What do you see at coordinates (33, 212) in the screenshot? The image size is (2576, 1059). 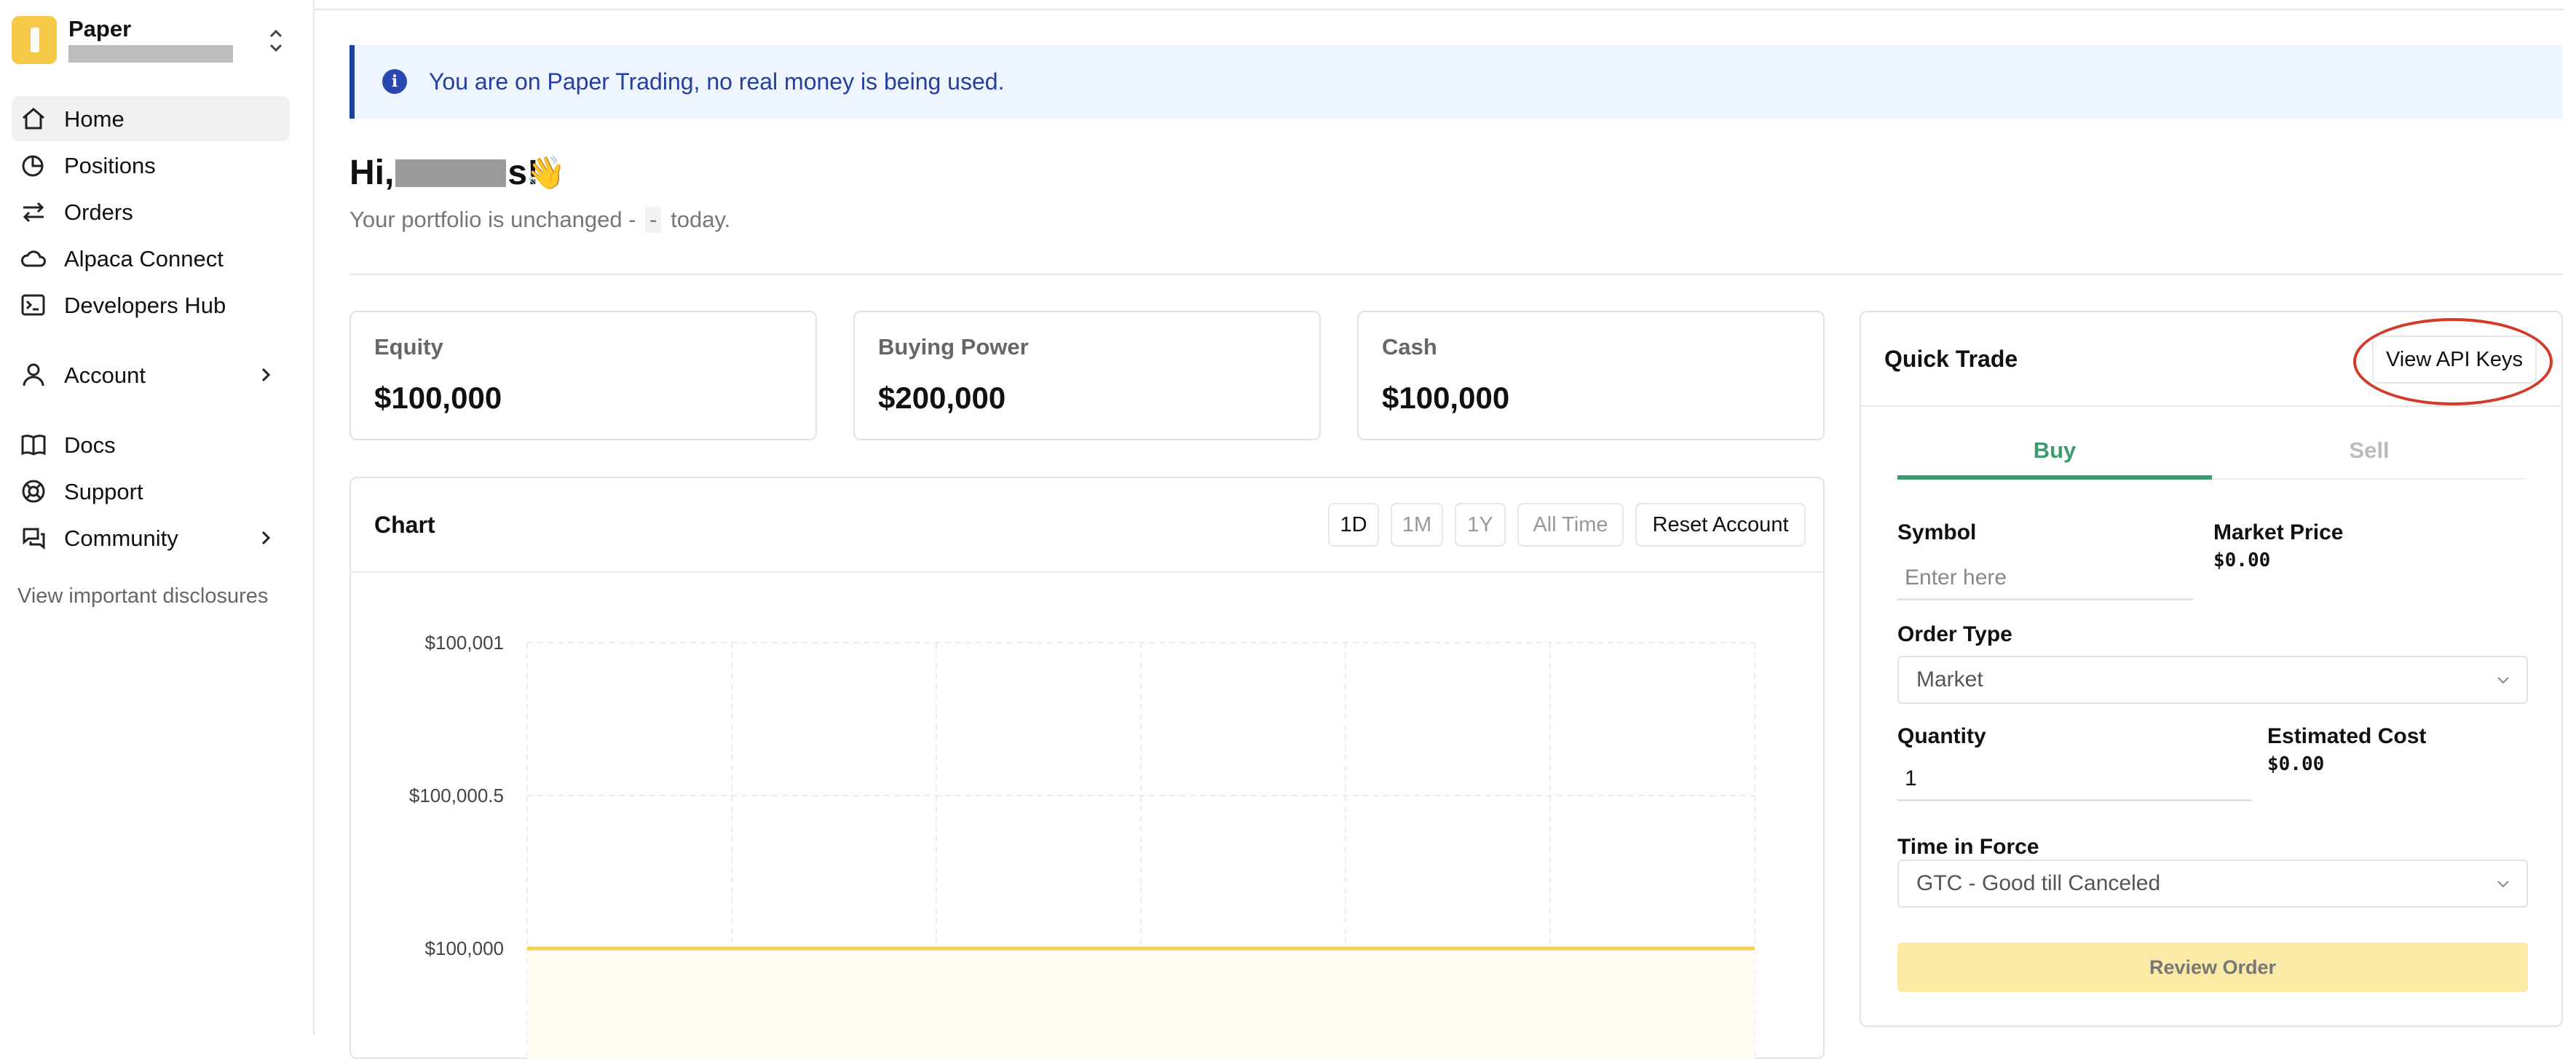 I see `swap-arrows-icon` at bounding box center [33, 212].